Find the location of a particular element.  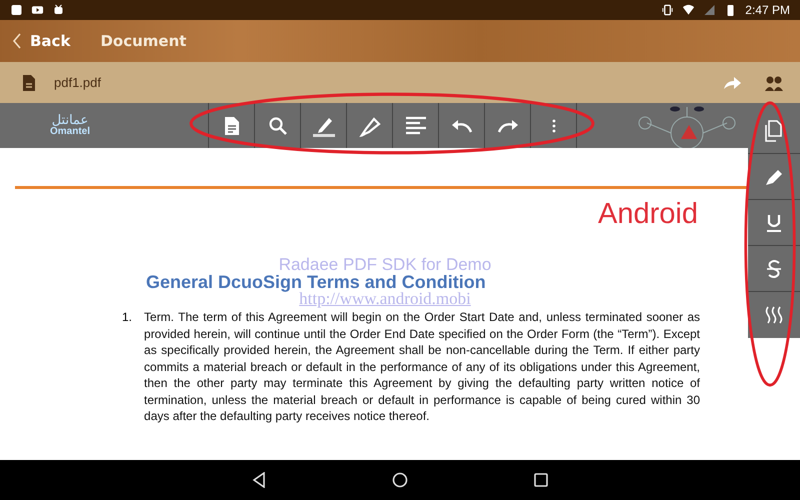

text-align-icon is located at coordinates (415, 126).